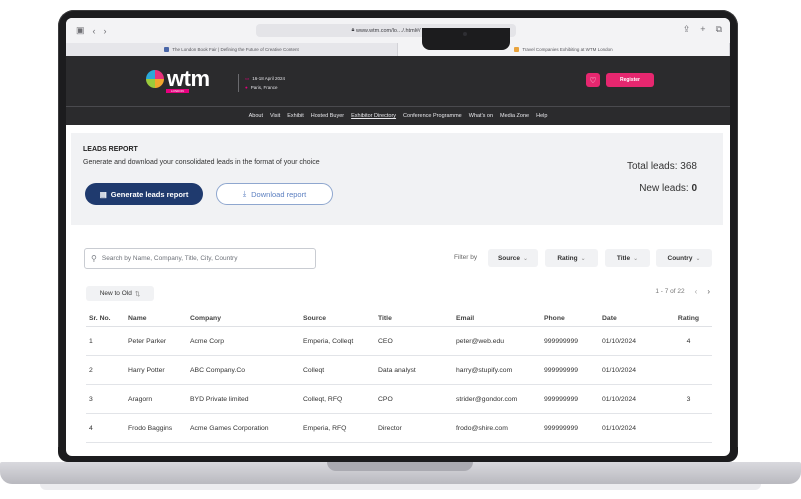 The height and width of the screenshot is (499, 801). What do you see at coordinates (400, 487) in the screenshot?
I see `laptop-shadow` at bounding box center [400, 487].